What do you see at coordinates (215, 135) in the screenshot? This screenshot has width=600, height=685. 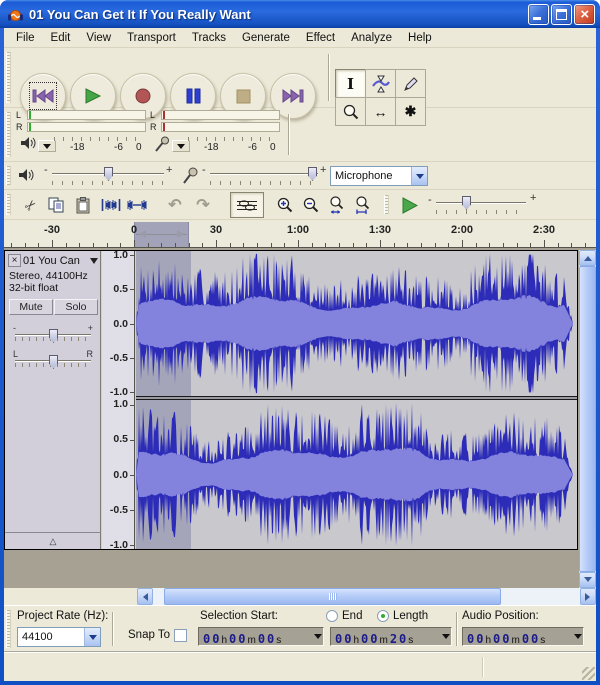 I see `recording-meter: L R -18 -6 0` at bounding box center [215, 135].